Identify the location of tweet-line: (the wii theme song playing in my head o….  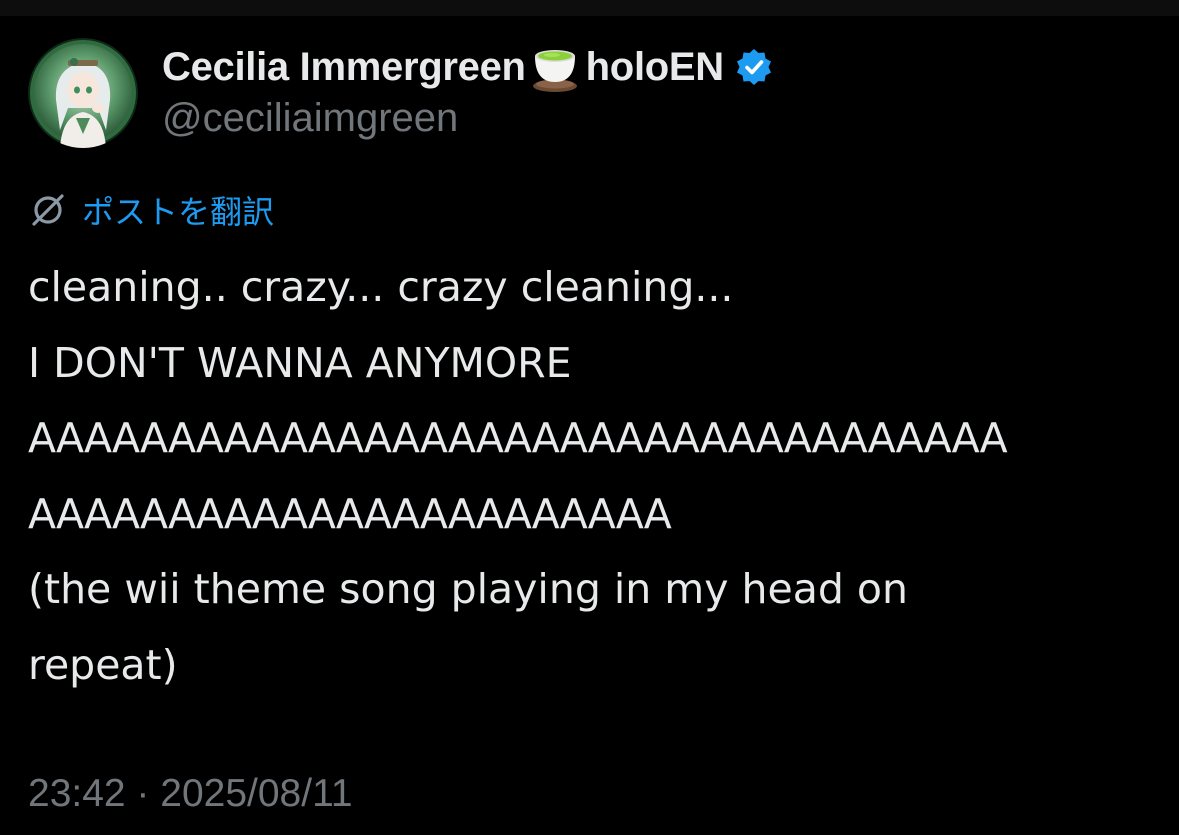
(468, 589).